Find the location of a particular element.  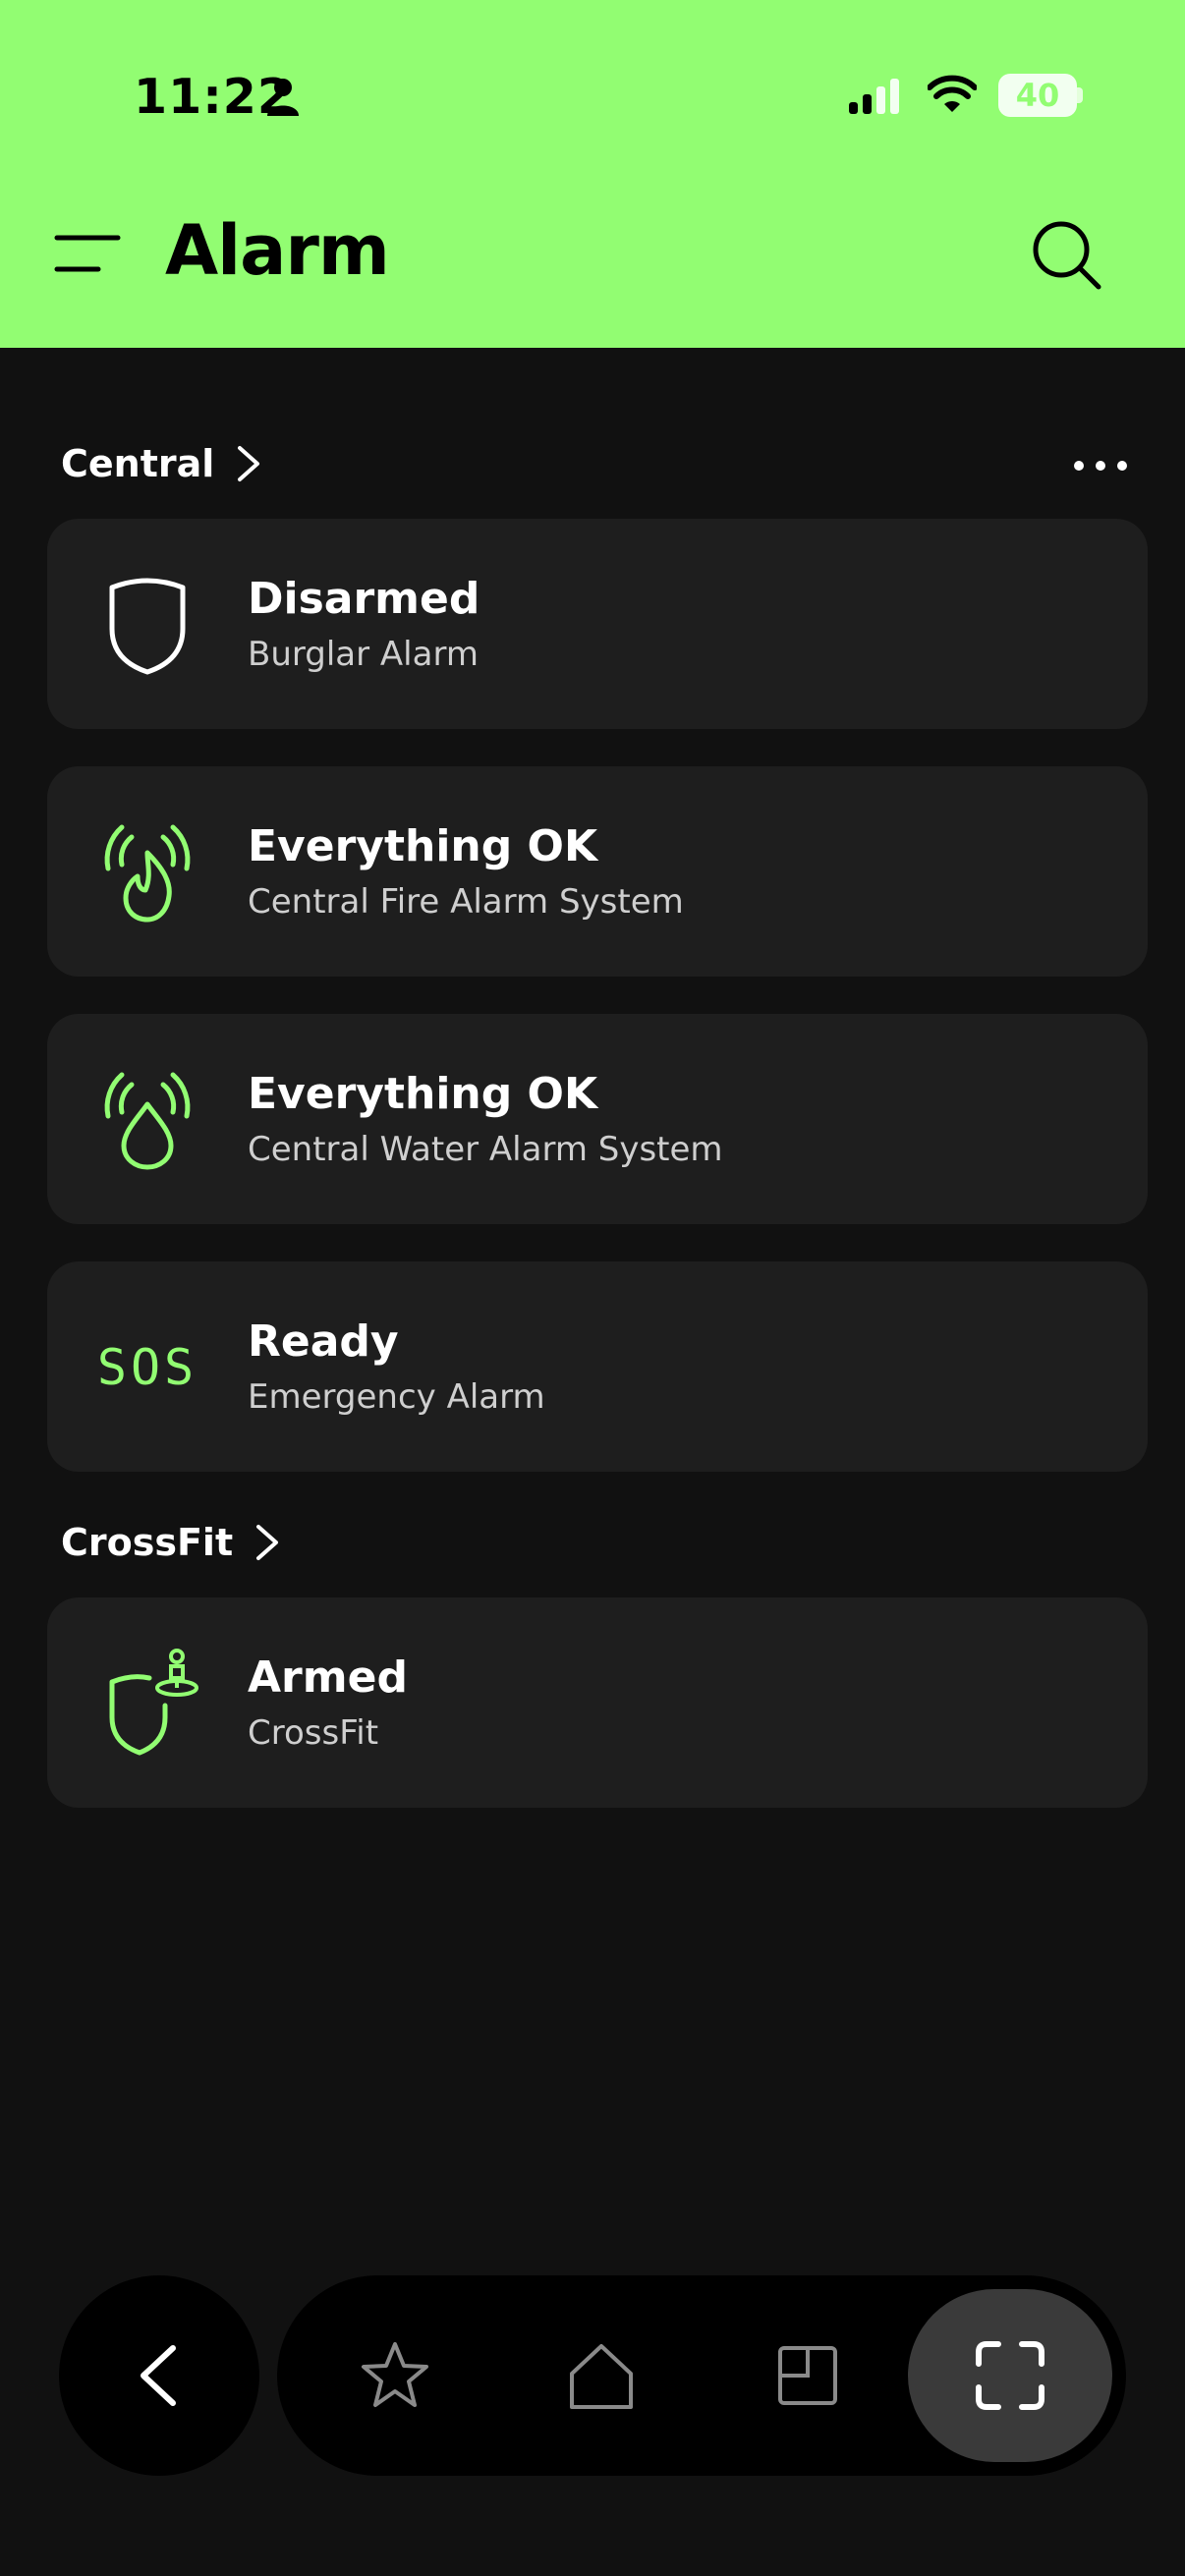

battery-indicator: 40 is located at coordinates (1038, 95).